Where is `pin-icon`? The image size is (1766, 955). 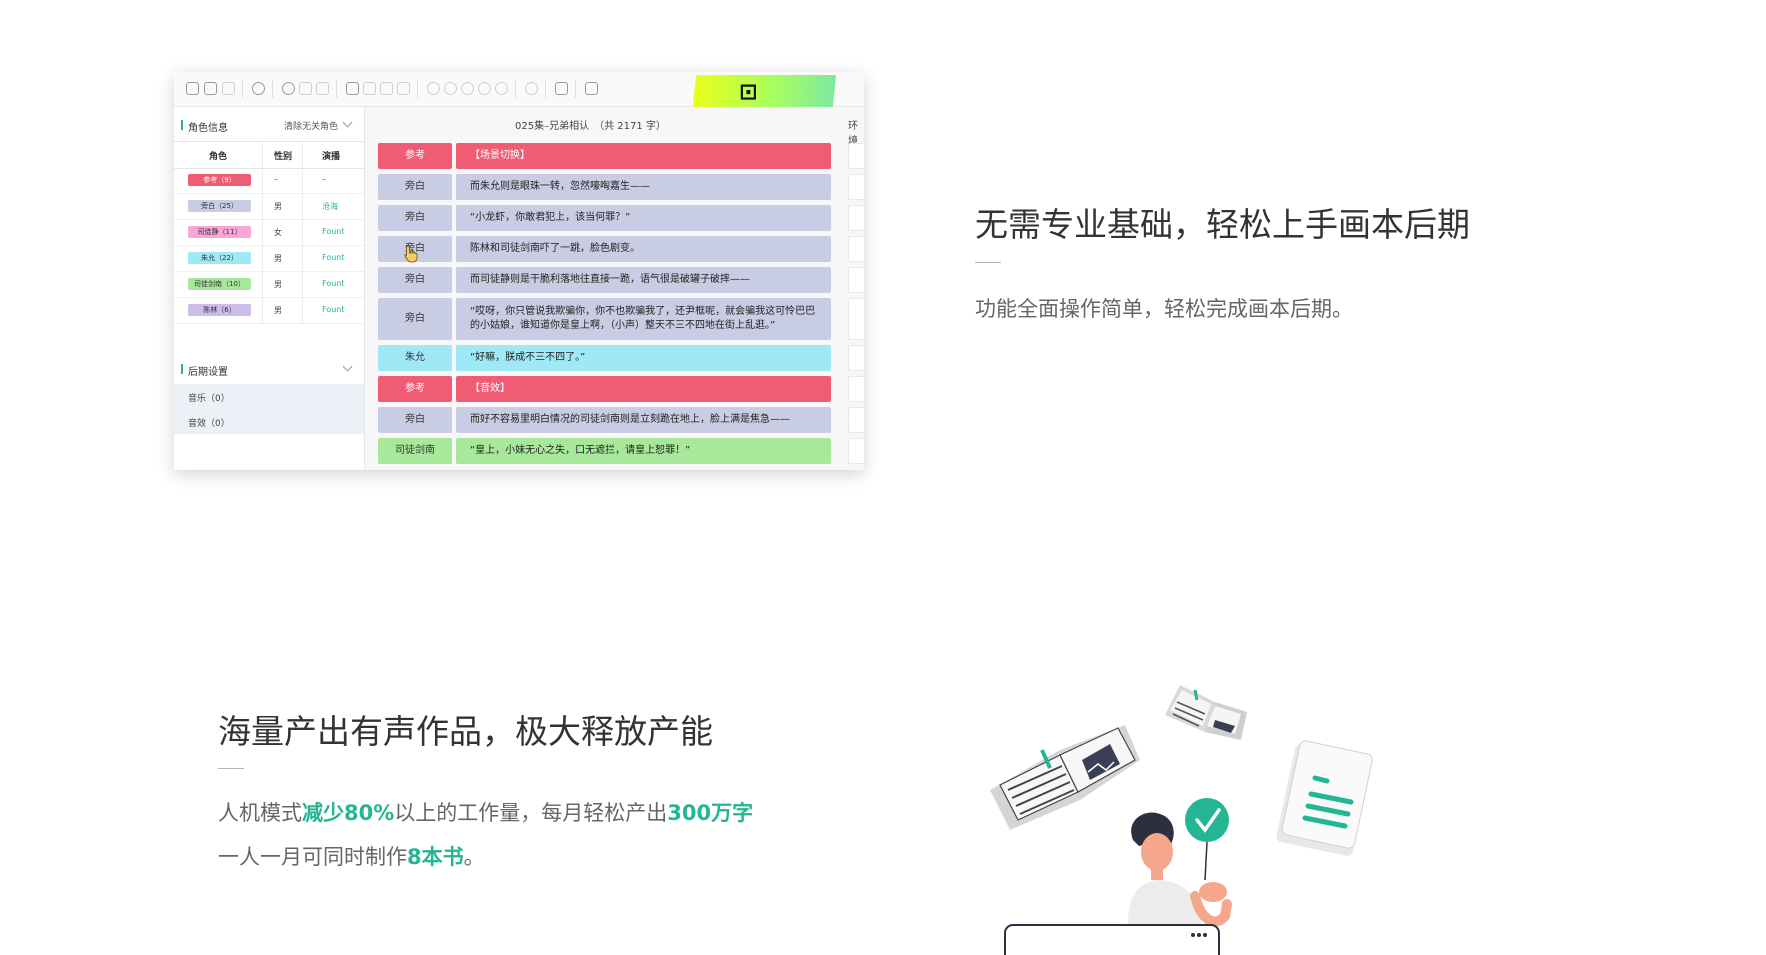
pin-icon is located at coordinates (484, 88).